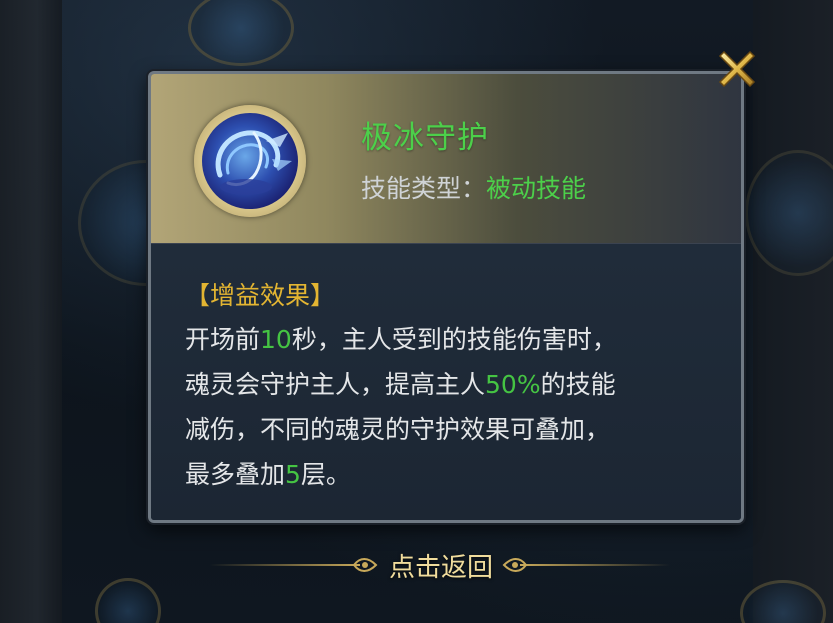 The height and width of the screenshot is (623, 833). I want to click on close-button, so click(737, 69).